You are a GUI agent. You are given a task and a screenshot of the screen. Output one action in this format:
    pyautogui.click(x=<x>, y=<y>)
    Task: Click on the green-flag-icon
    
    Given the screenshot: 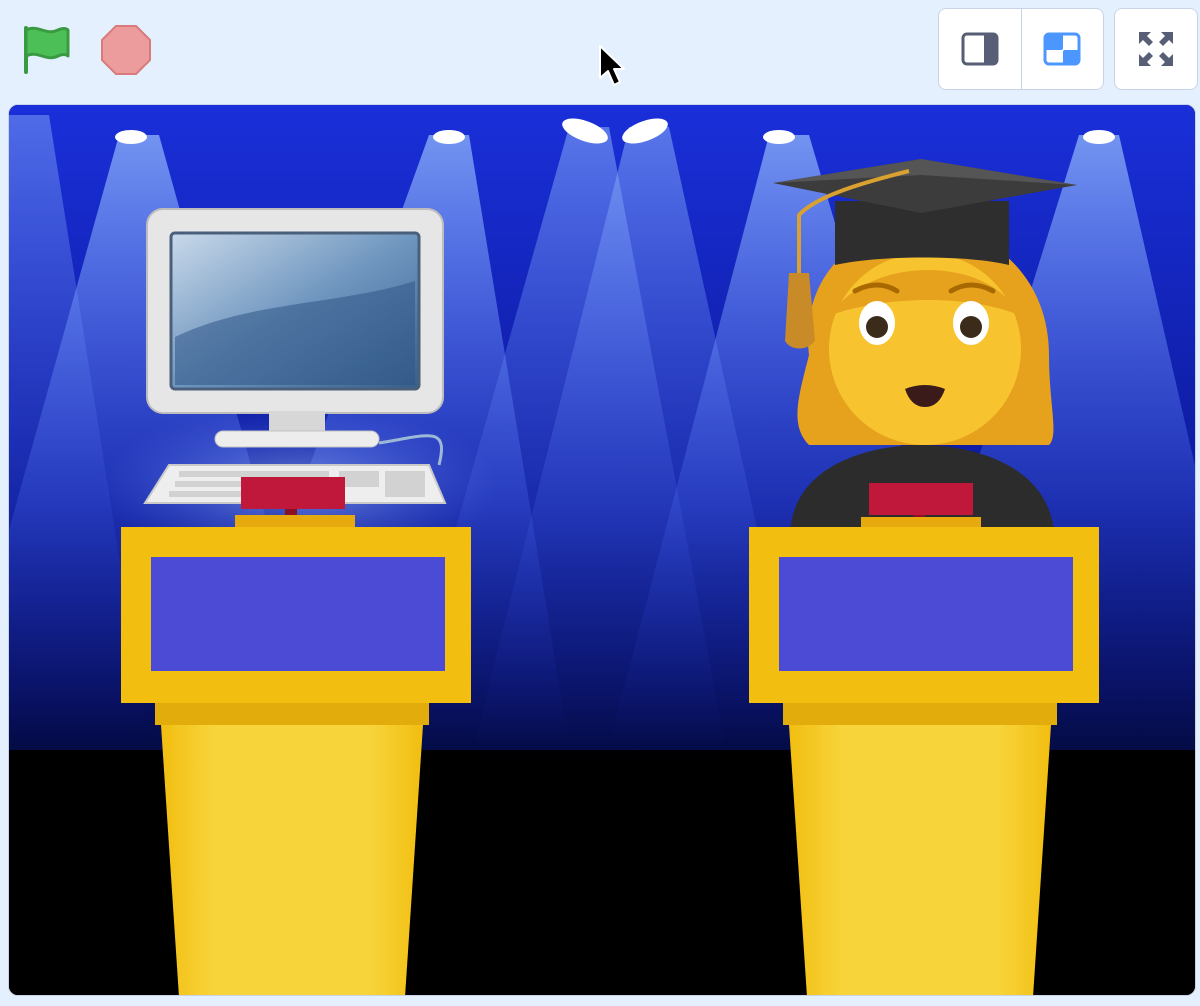 What is the action you would take?
    pyautogui.click(x=47, y=50)
    